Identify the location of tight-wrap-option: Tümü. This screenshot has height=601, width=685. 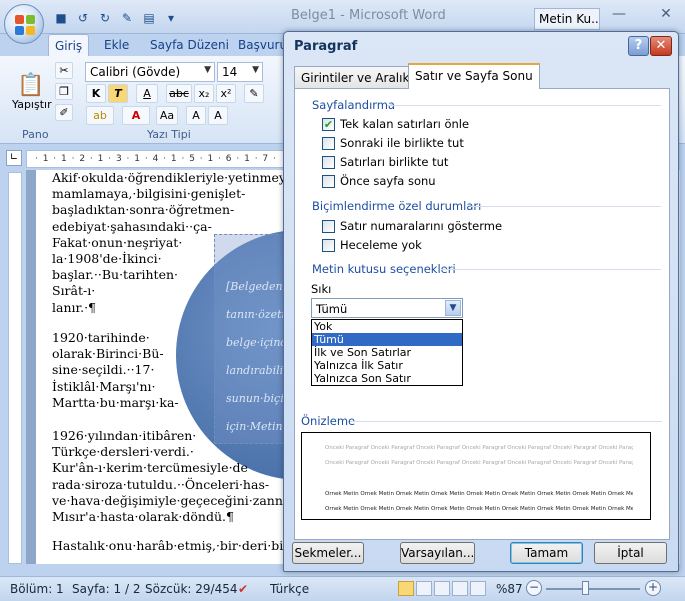
(387, 339).